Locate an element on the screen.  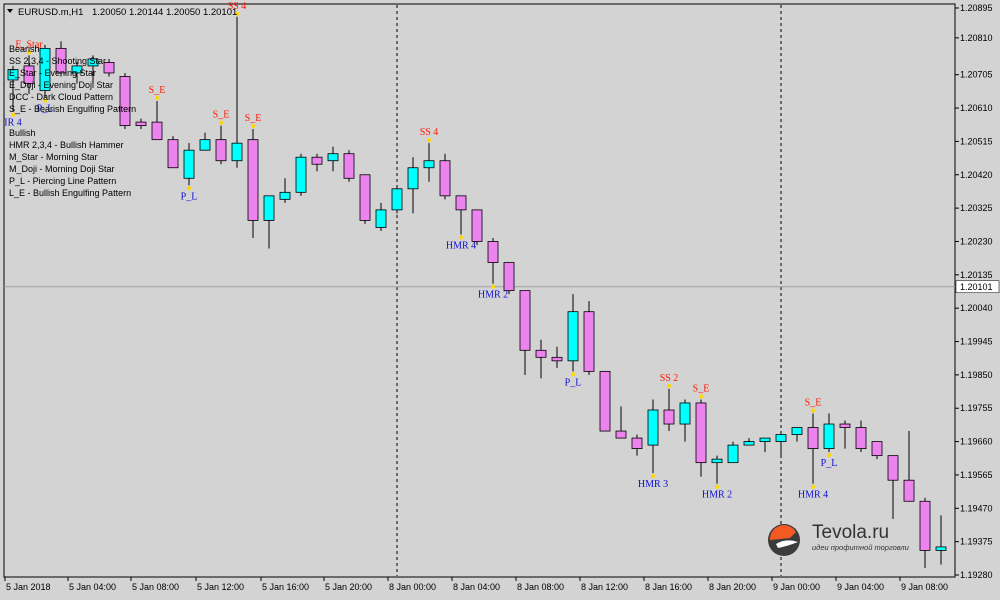
pattern-label: IR 4 is located at coordinates (13, 123).